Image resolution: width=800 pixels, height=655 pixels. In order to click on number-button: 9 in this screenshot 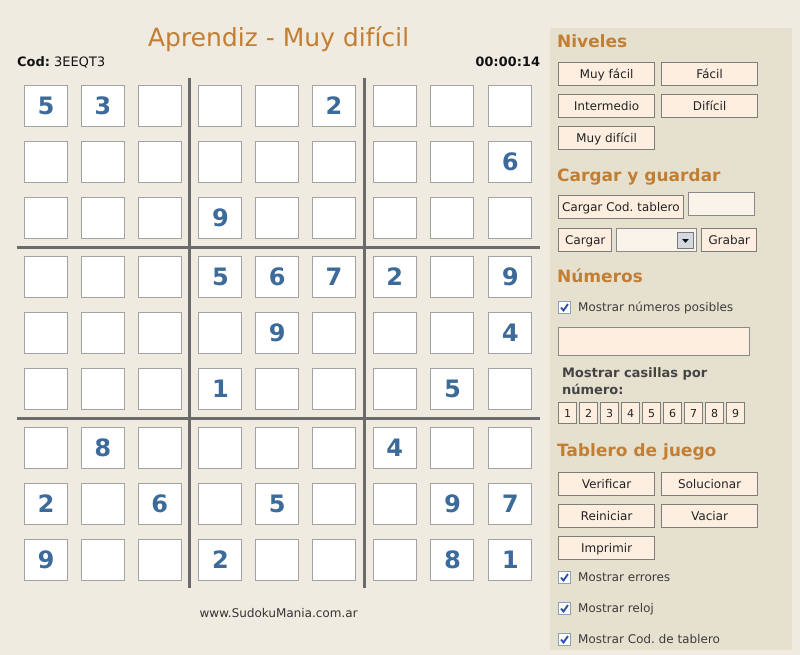, I will do `click(735, 413)`.